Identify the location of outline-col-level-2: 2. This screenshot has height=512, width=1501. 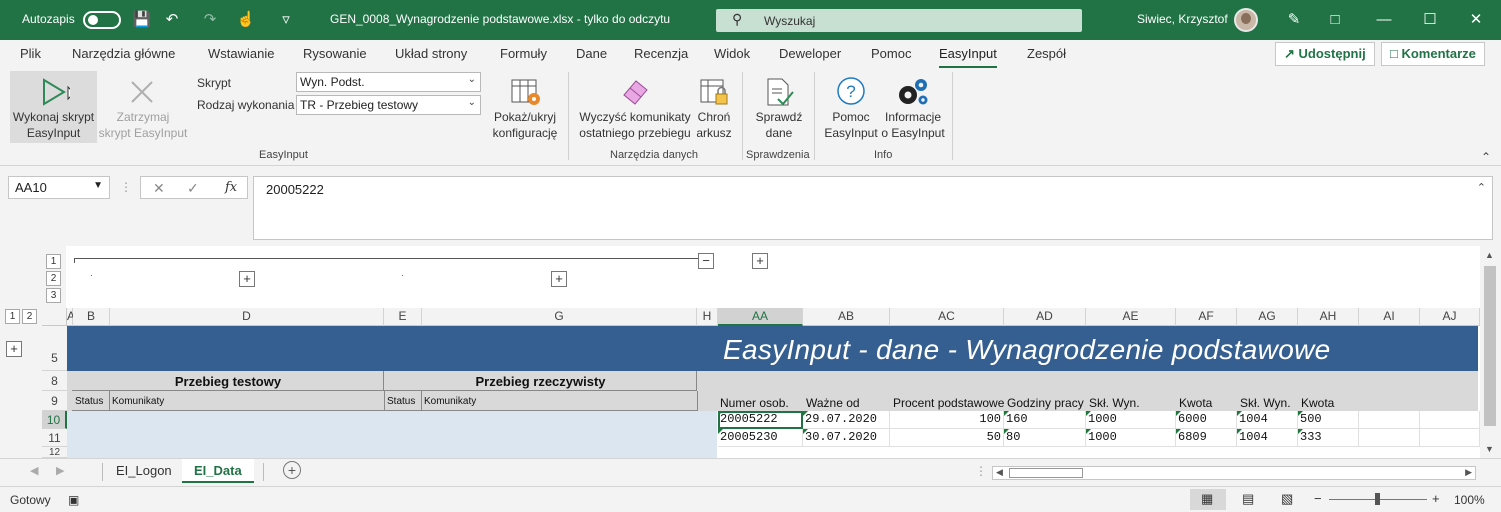
(29, 316).